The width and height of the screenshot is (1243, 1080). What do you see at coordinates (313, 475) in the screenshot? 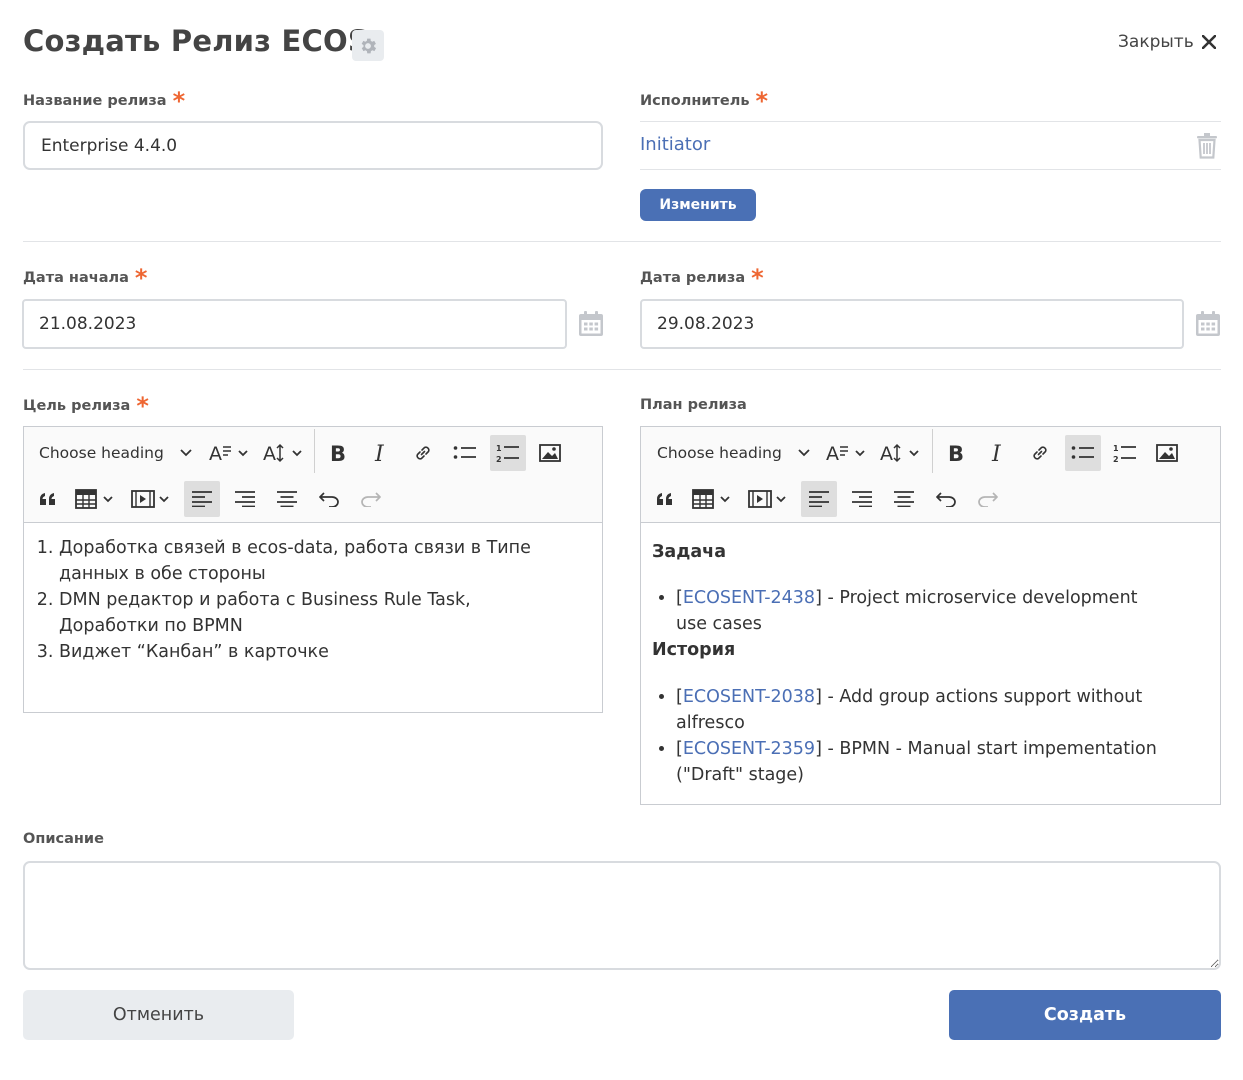
I see `editor-toolbar: Choose heading A A B I 1 2` at bounding box center [313, 475].